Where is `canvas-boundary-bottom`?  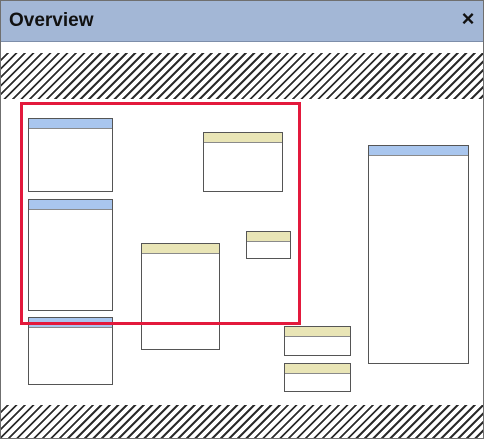
canvas-boundary-bottom is located at coordinates (242, 421).